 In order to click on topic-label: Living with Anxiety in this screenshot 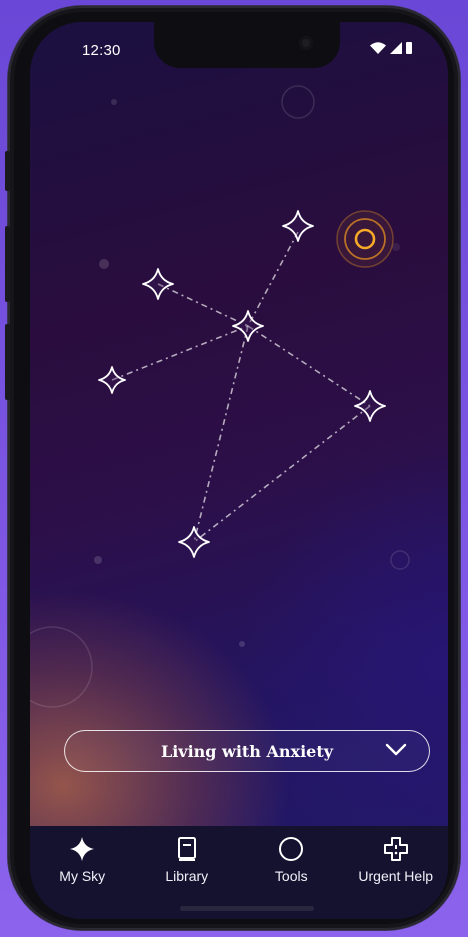, I will do `click(247, 751)`.